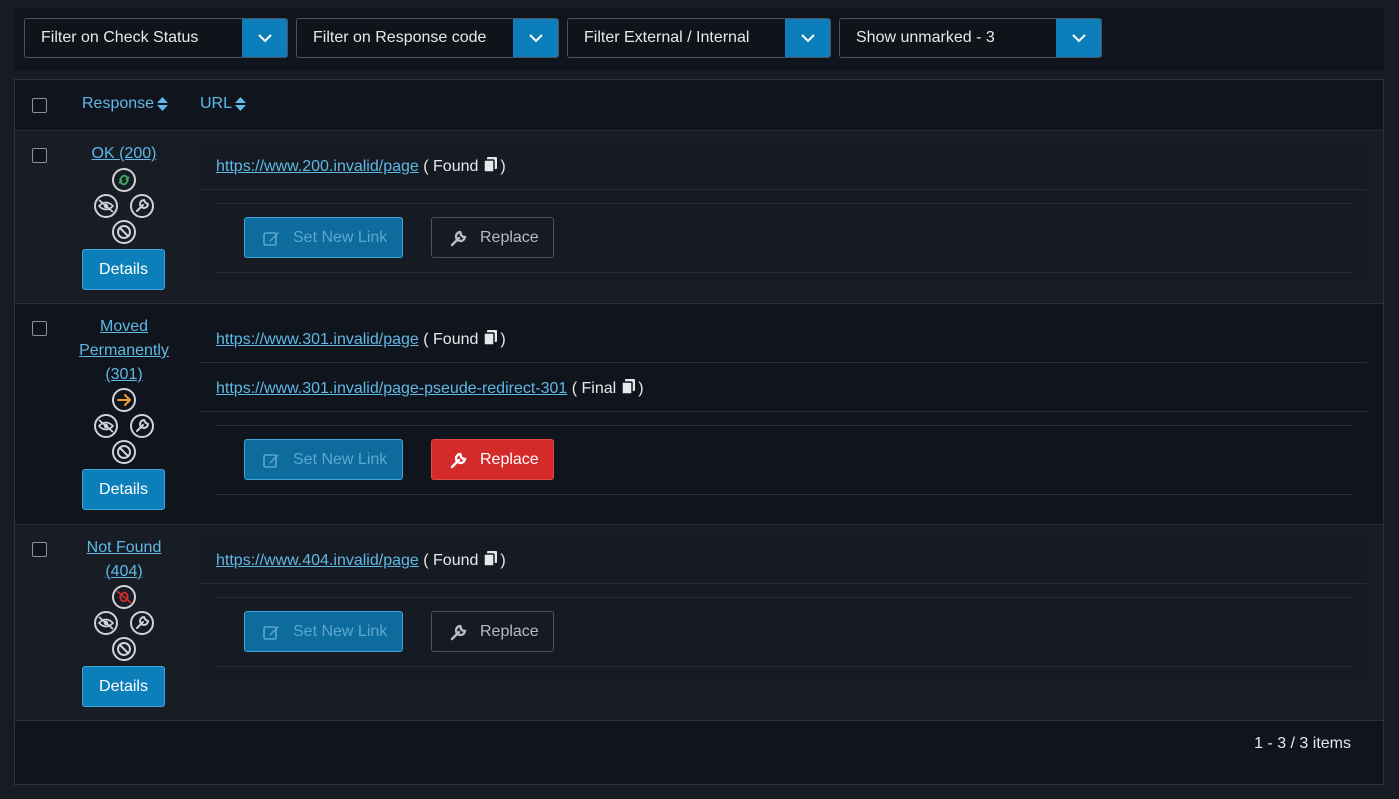  What do you see at coordinates (783, 560) in the screenshot?
I see `url-line: https://www.404.invalid/page ( Found)` at bounding box center [783, 560].